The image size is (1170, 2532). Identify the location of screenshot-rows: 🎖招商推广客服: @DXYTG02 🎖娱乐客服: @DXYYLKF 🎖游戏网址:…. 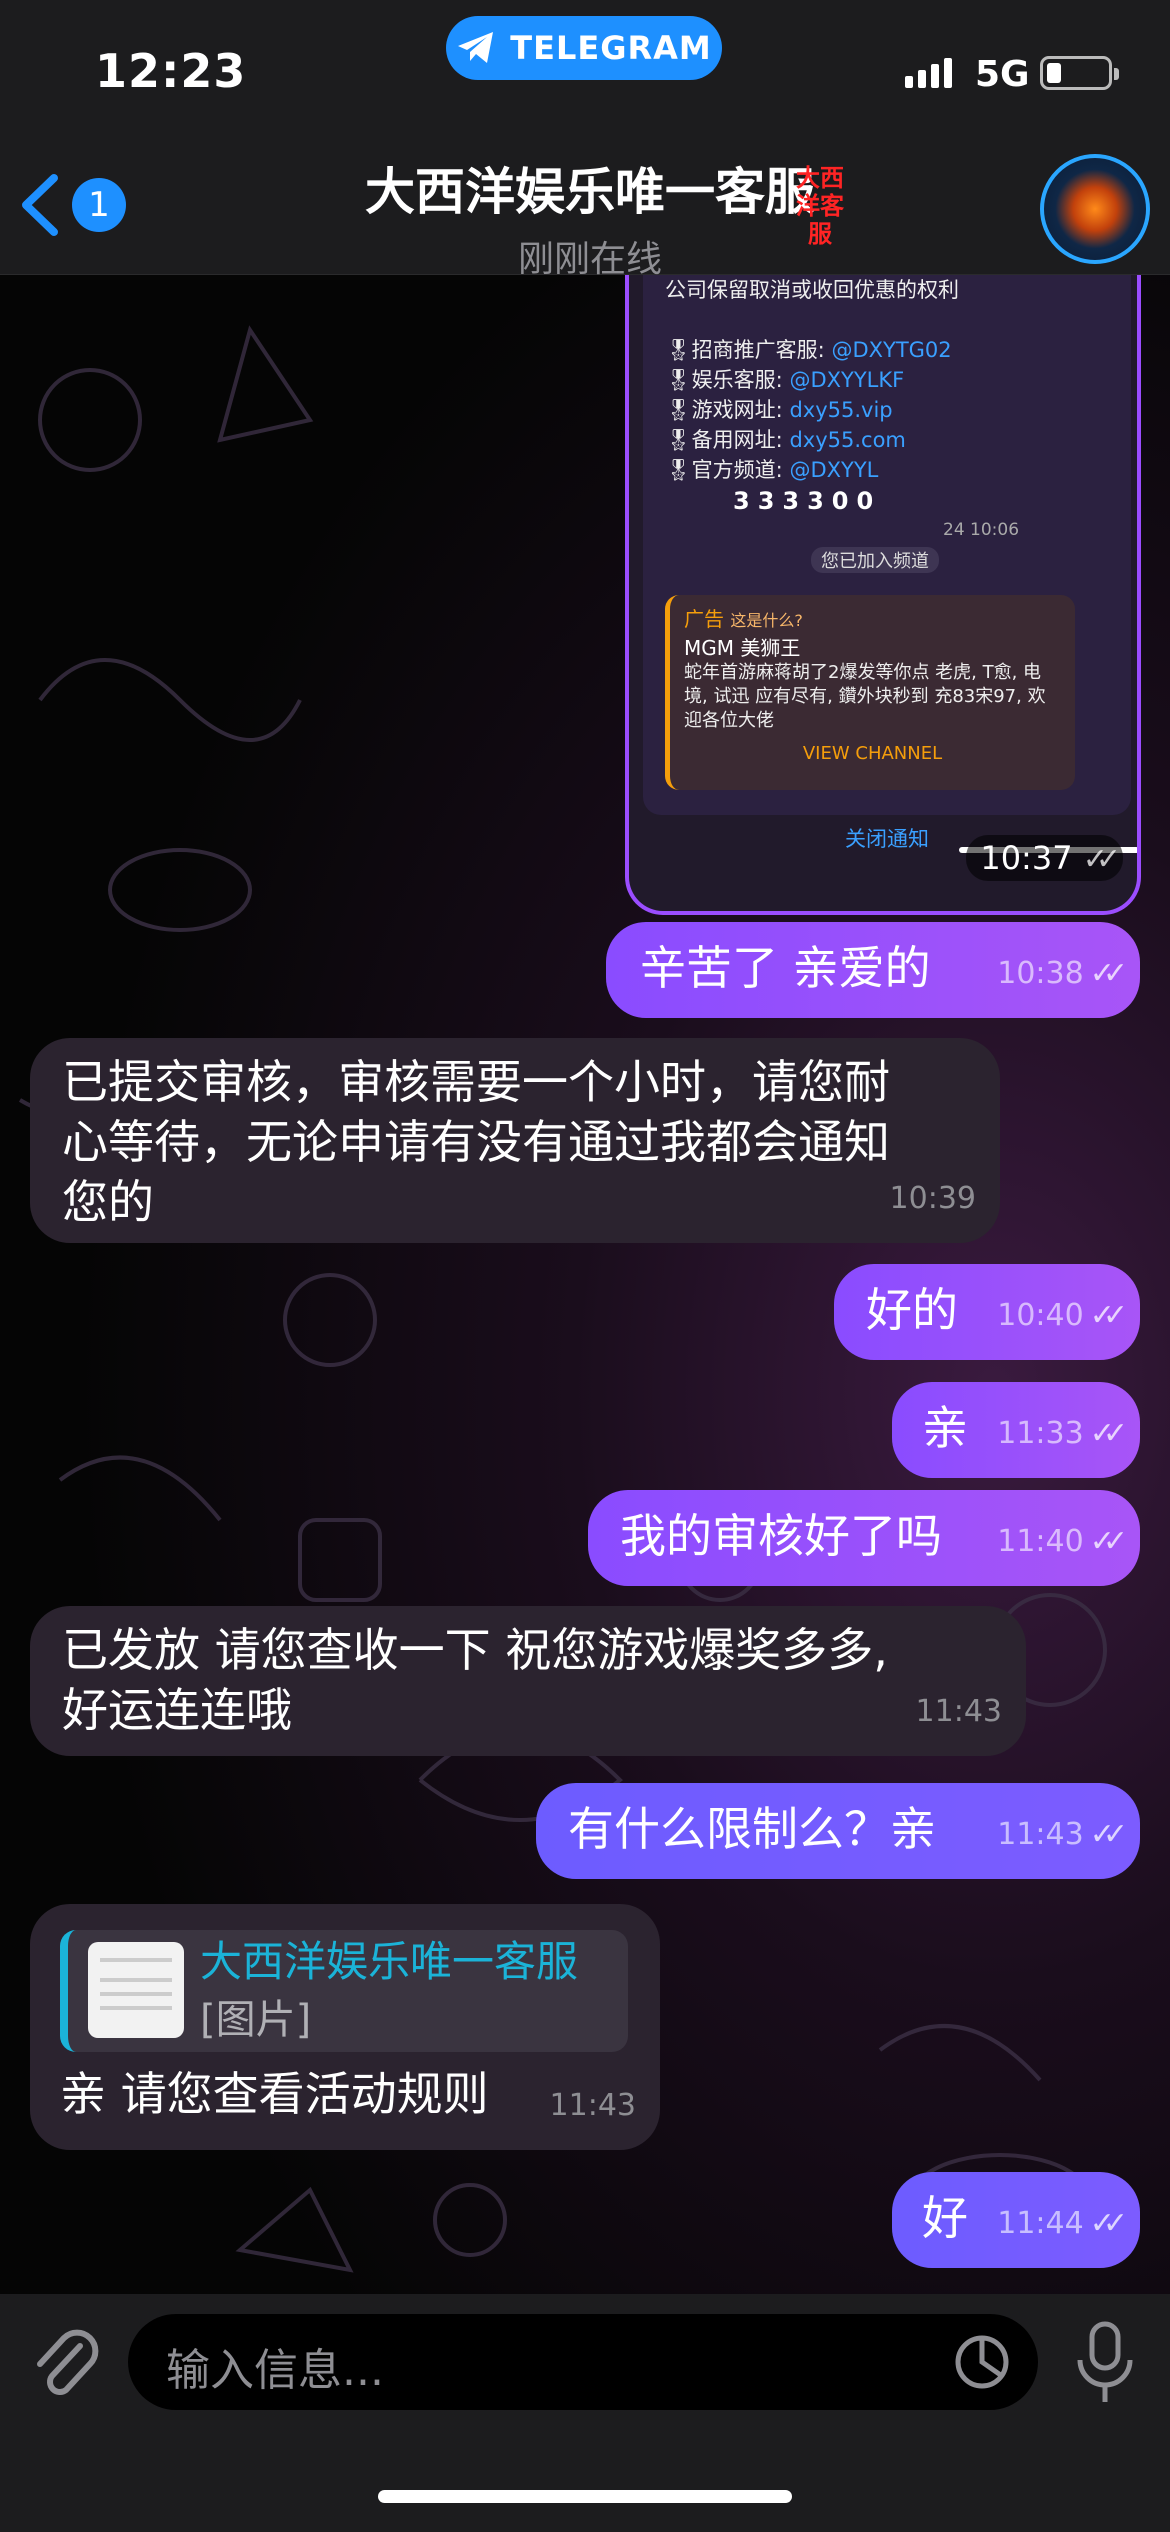
(808, 410).